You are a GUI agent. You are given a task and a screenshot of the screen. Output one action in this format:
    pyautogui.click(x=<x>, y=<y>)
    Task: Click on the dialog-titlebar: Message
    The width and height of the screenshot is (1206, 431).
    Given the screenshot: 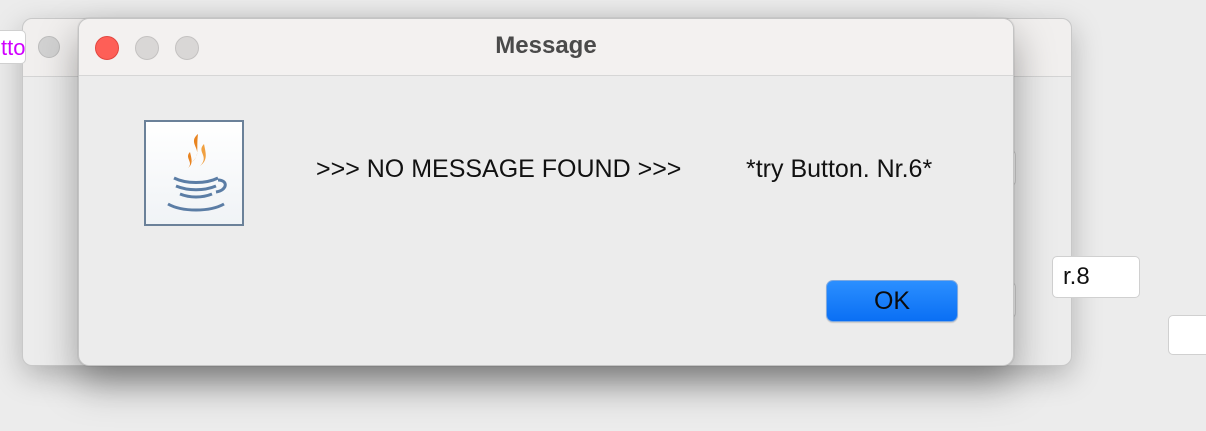 What is the action you would take?
    pyautogui.click(x=546, y=47)
    